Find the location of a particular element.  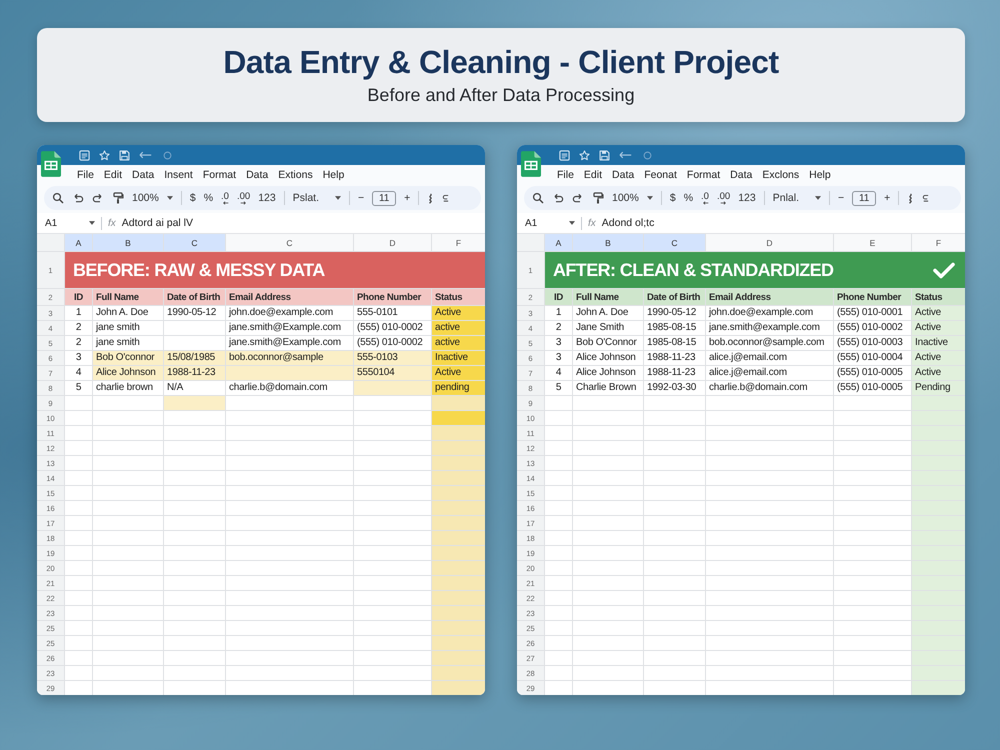

font-dropdown: Pslat. is located at coordinates (316, 198).